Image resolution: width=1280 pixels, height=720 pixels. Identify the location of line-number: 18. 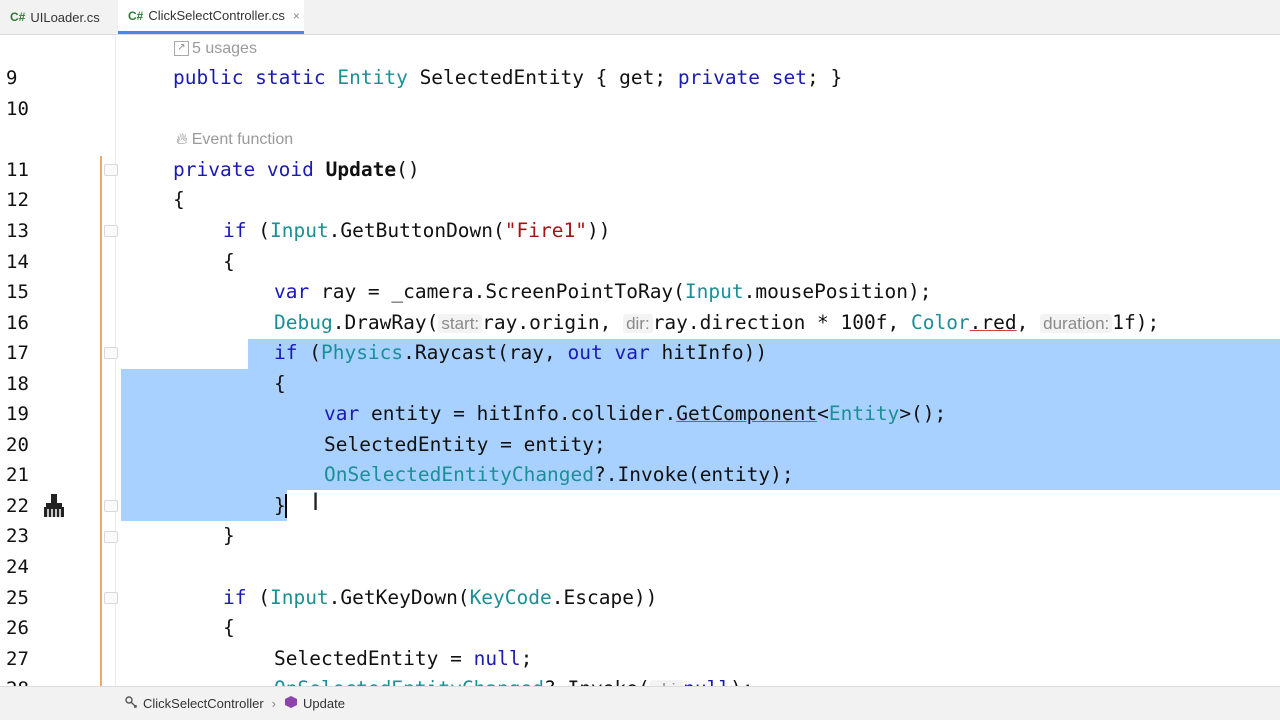
(17, 384).